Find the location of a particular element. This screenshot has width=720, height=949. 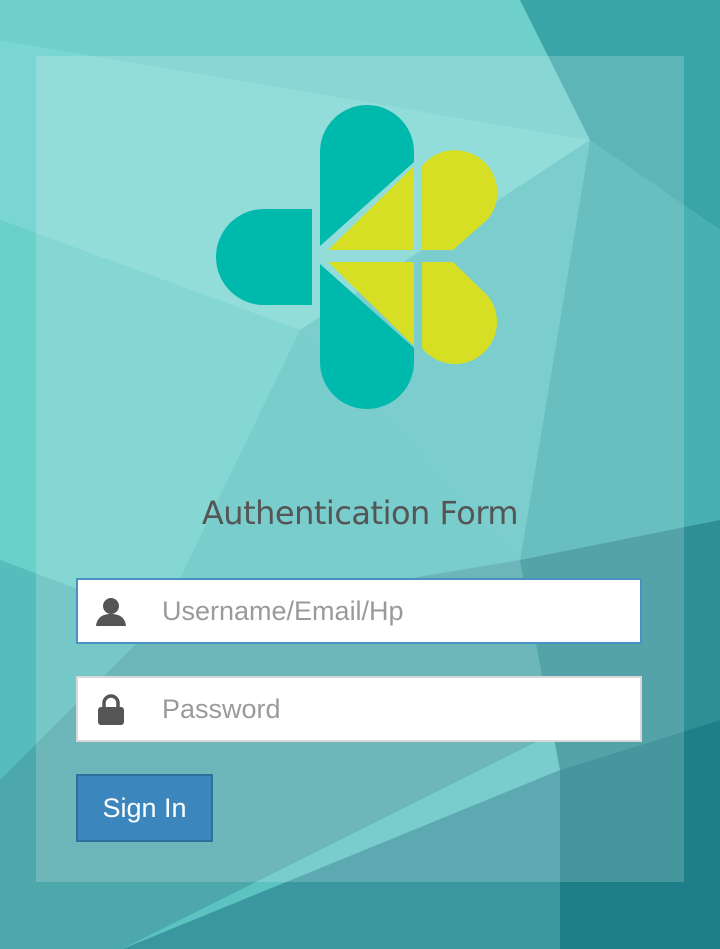

password-field is located at coordinates (359, 709).